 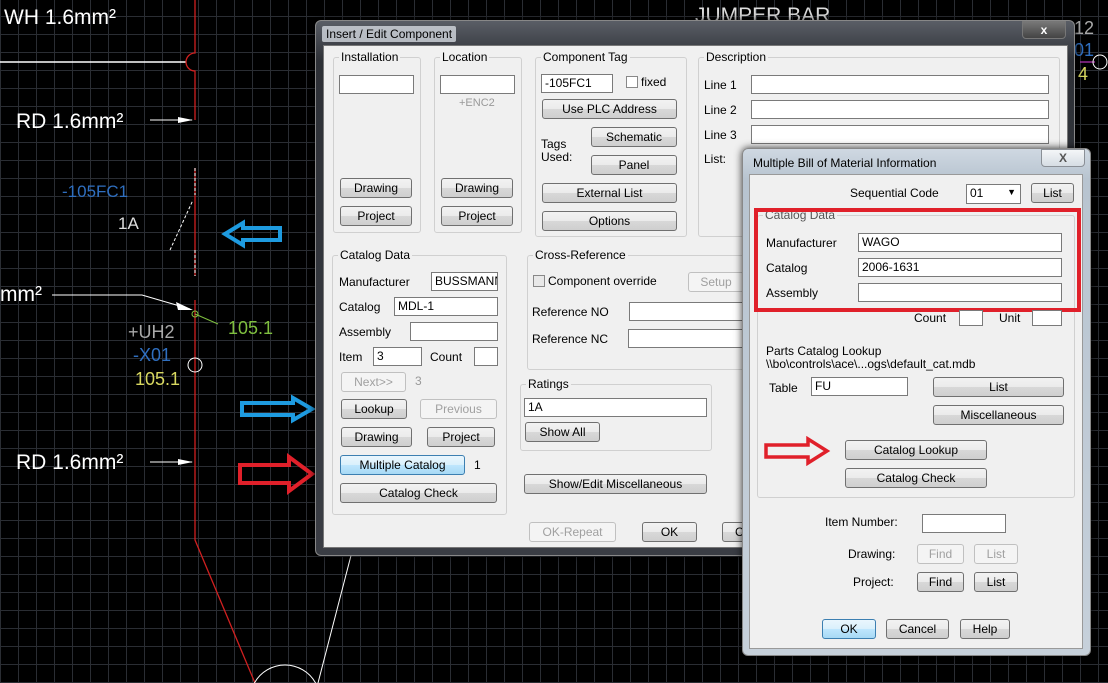 What do you see at coordinates (376, 216) in the screenshot?
I see `installation-project-button: Project` at bounding box center [376, 216].